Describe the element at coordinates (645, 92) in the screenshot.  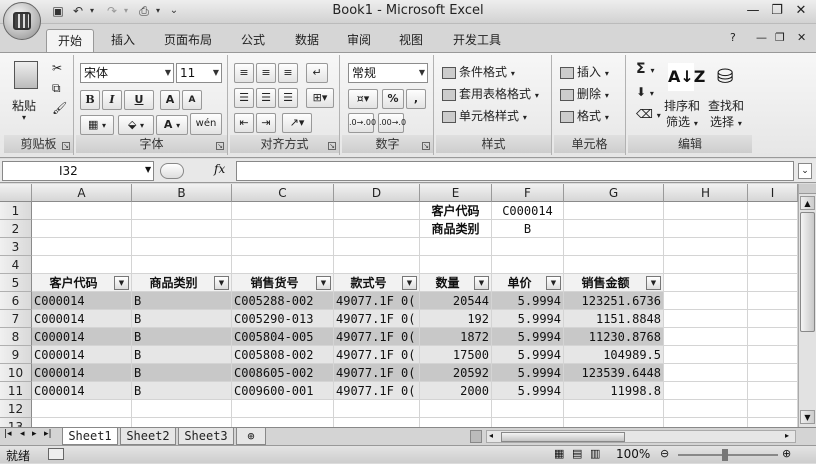
I see `fill-button: ⬇ ▾` at that location.